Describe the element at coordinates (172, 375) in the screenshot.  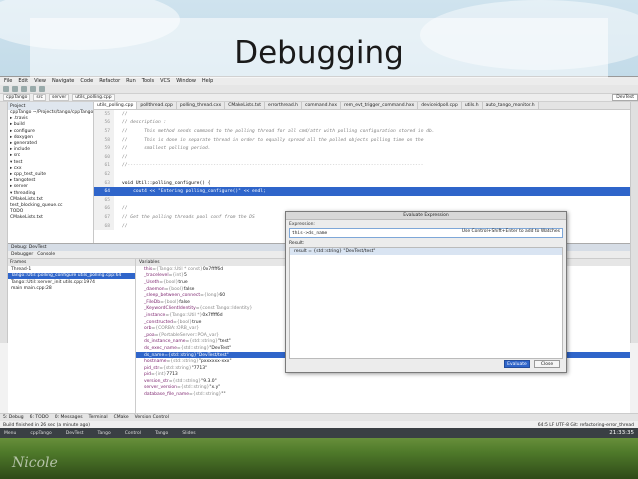
I see `variable-value: 7713` at that location.